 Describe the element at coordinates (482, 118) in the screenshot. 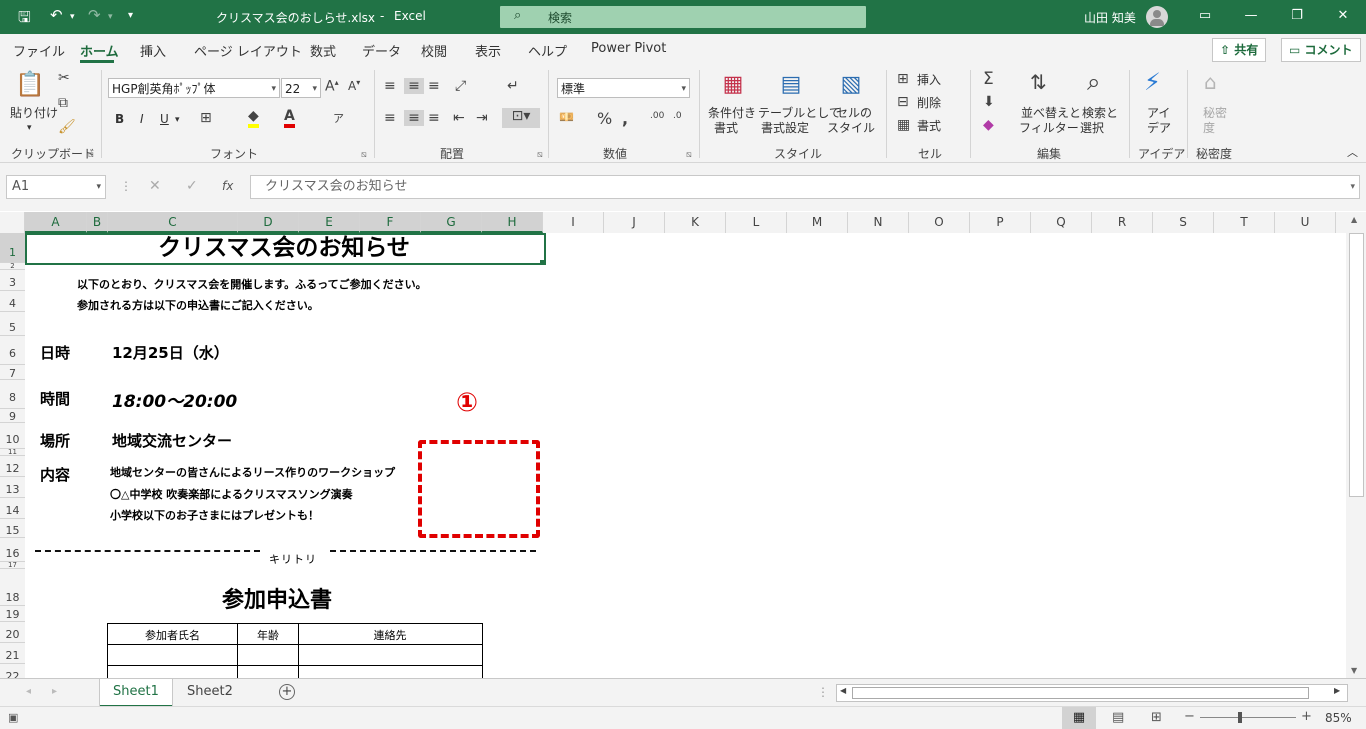

I see `increase-indent-icon: ⇥` at that location.